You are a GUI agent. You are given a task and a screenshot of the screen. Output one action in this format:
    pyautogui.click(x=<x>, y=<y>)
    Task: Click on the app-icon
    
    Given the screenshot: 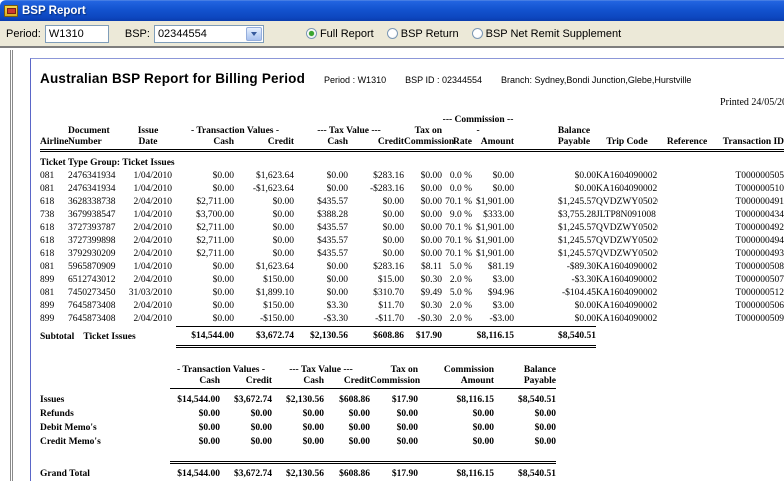 What is the action you would take?
    pyautogui.click(x=11, y=10)
    